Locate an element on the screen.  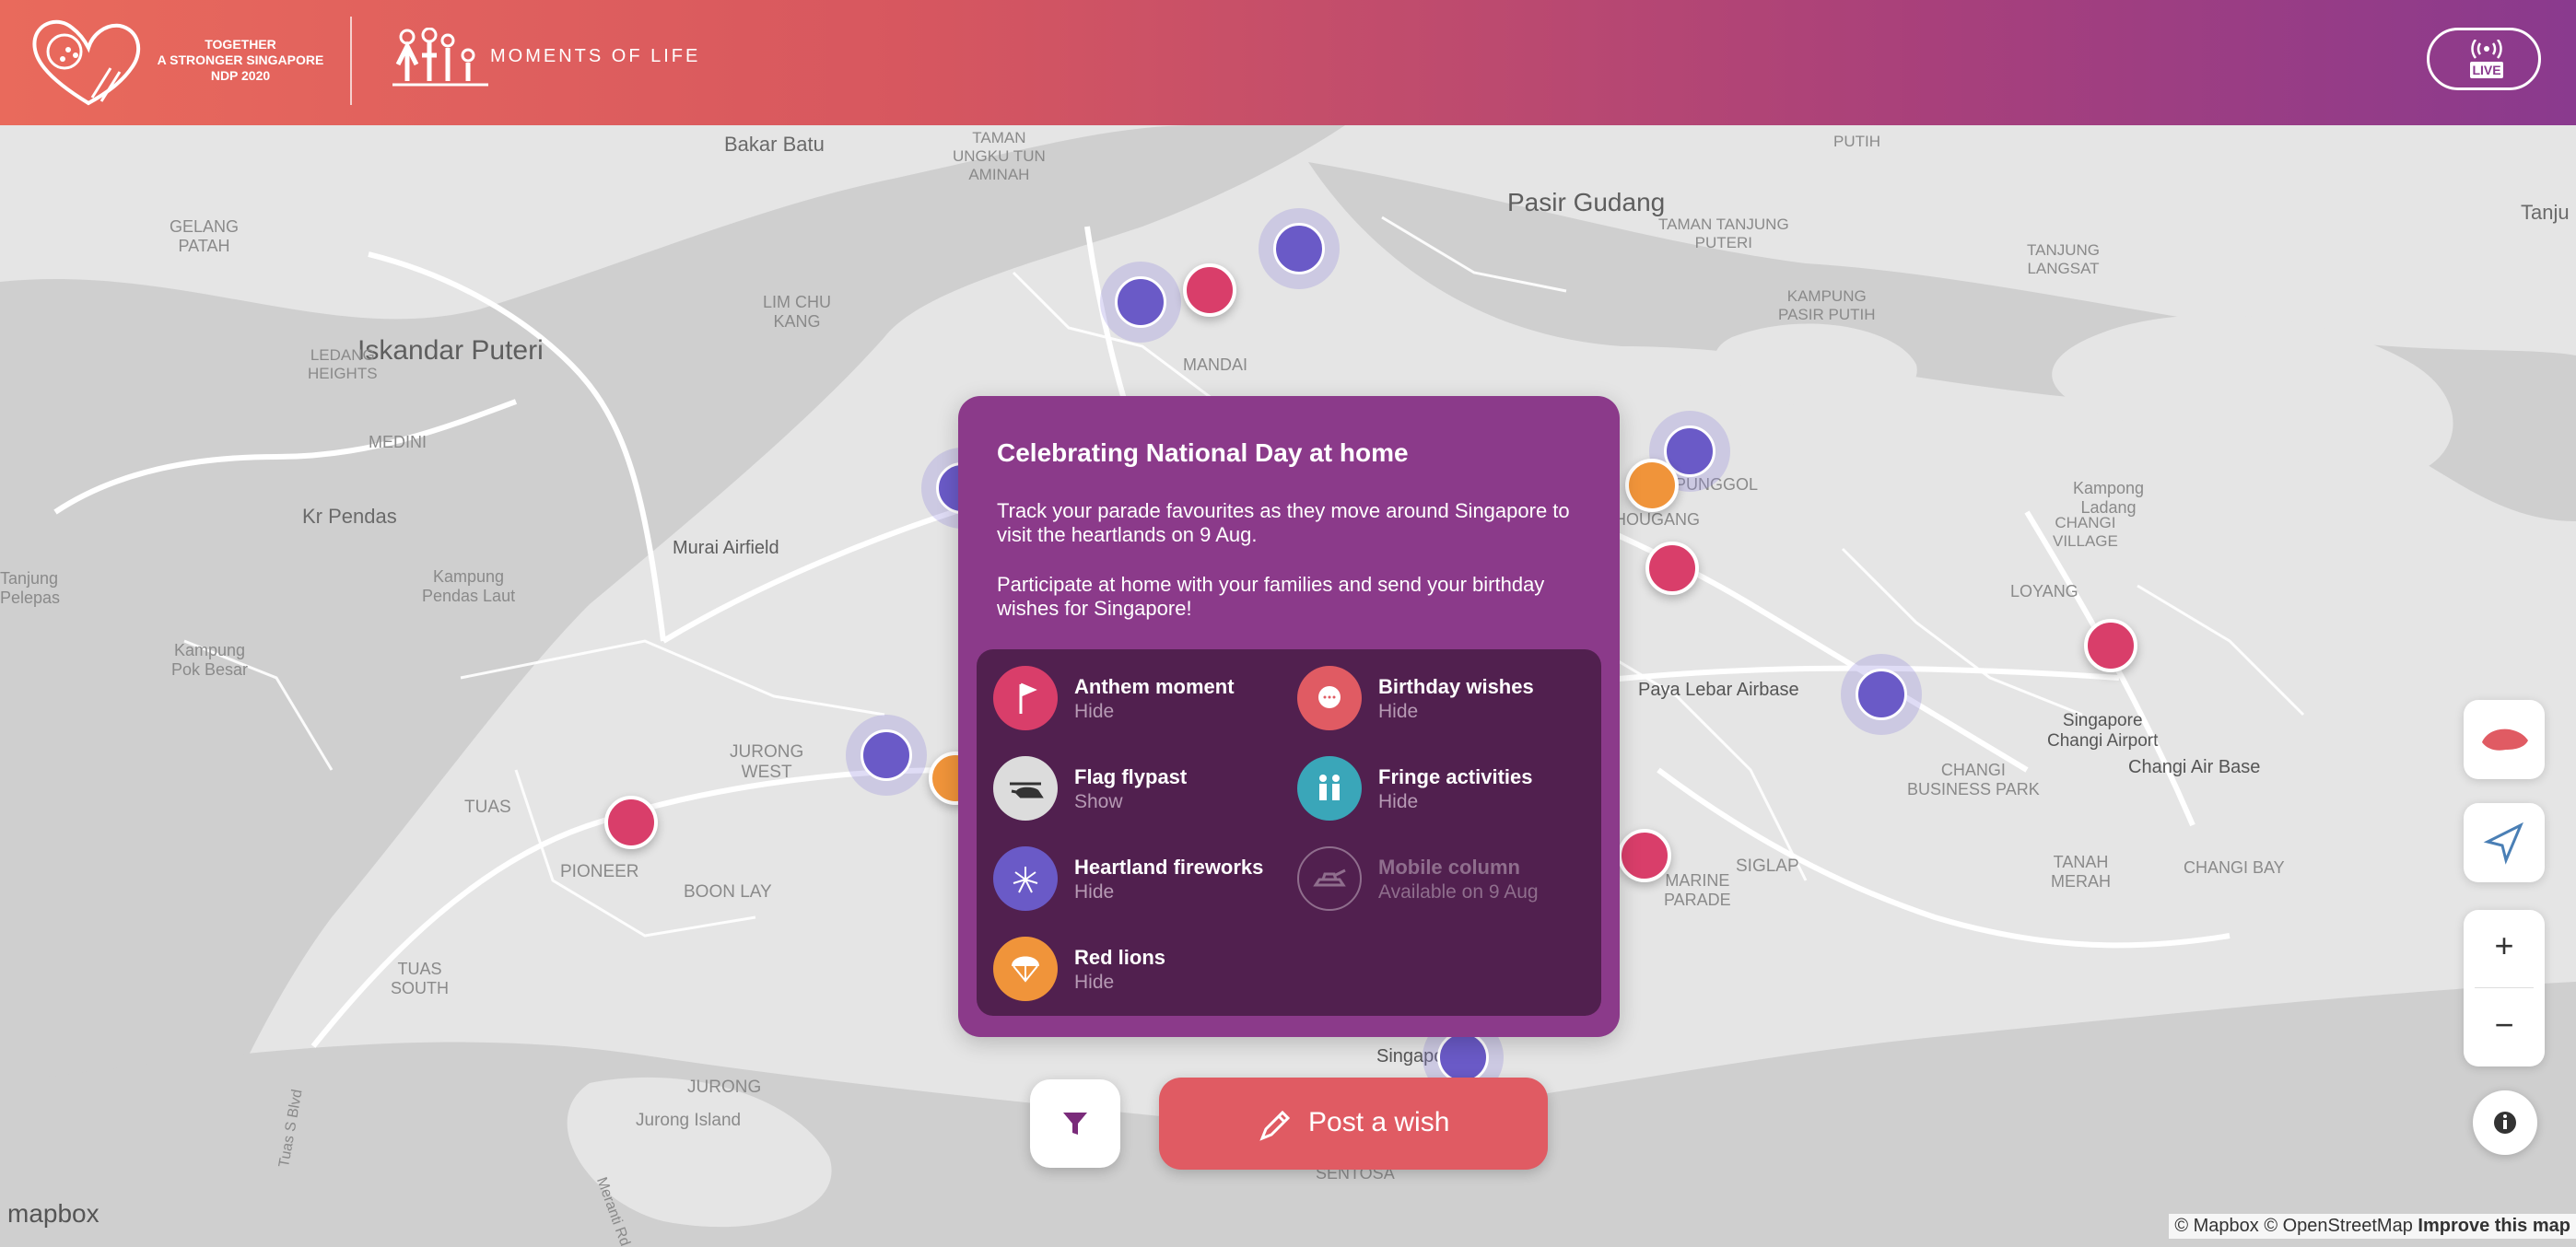
place-label: TAMAN UNGKU TUN AMINAH is located at coordinates (1000, 156).